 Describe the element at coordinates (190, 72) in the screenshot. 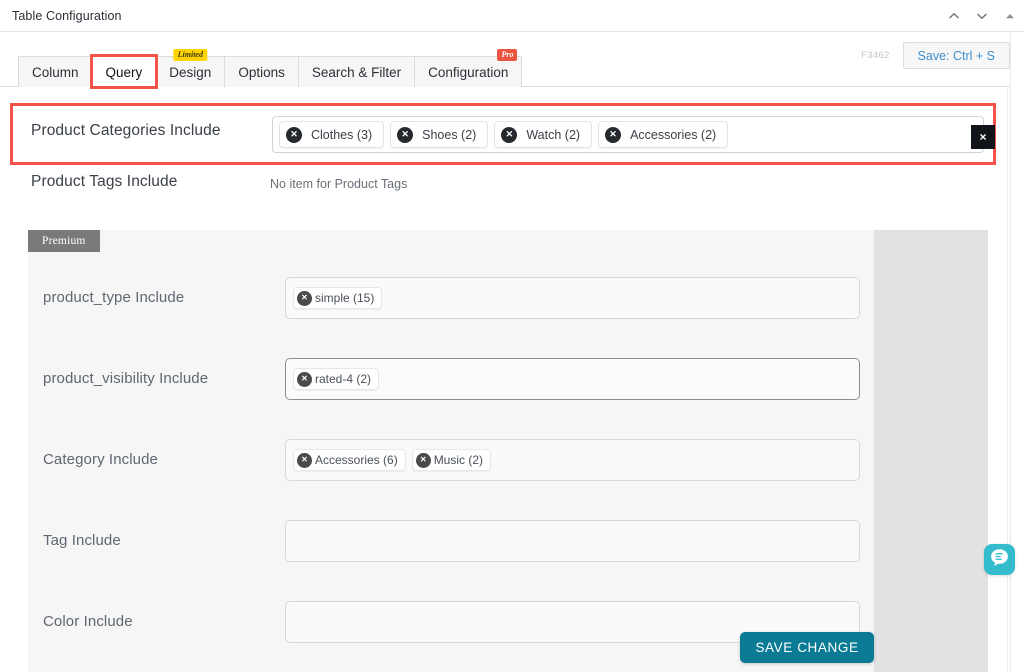

I see `tab-label: Design` at that location.